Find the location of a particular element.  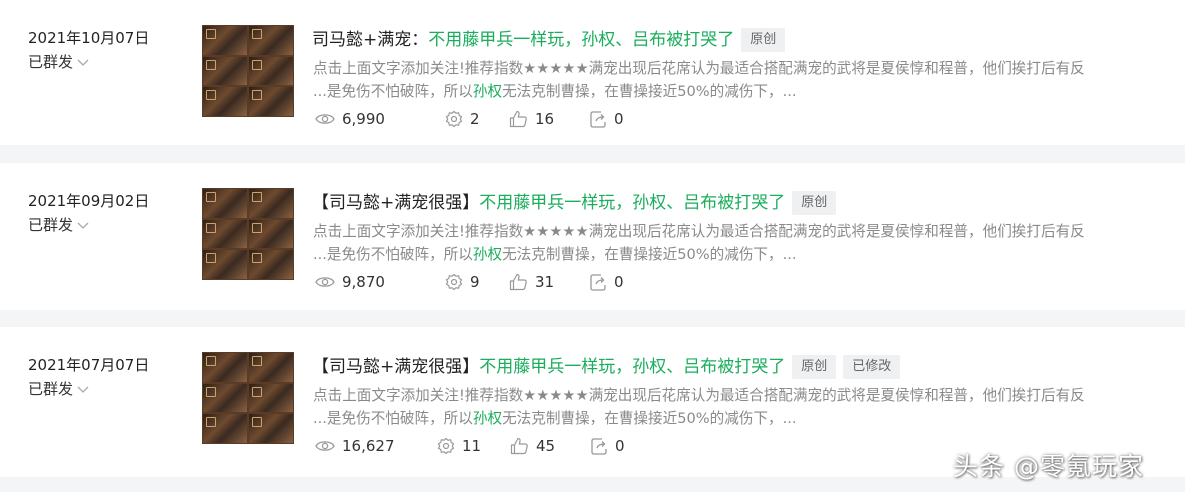

shares-count: 9 is located at coordinates (475, 282).